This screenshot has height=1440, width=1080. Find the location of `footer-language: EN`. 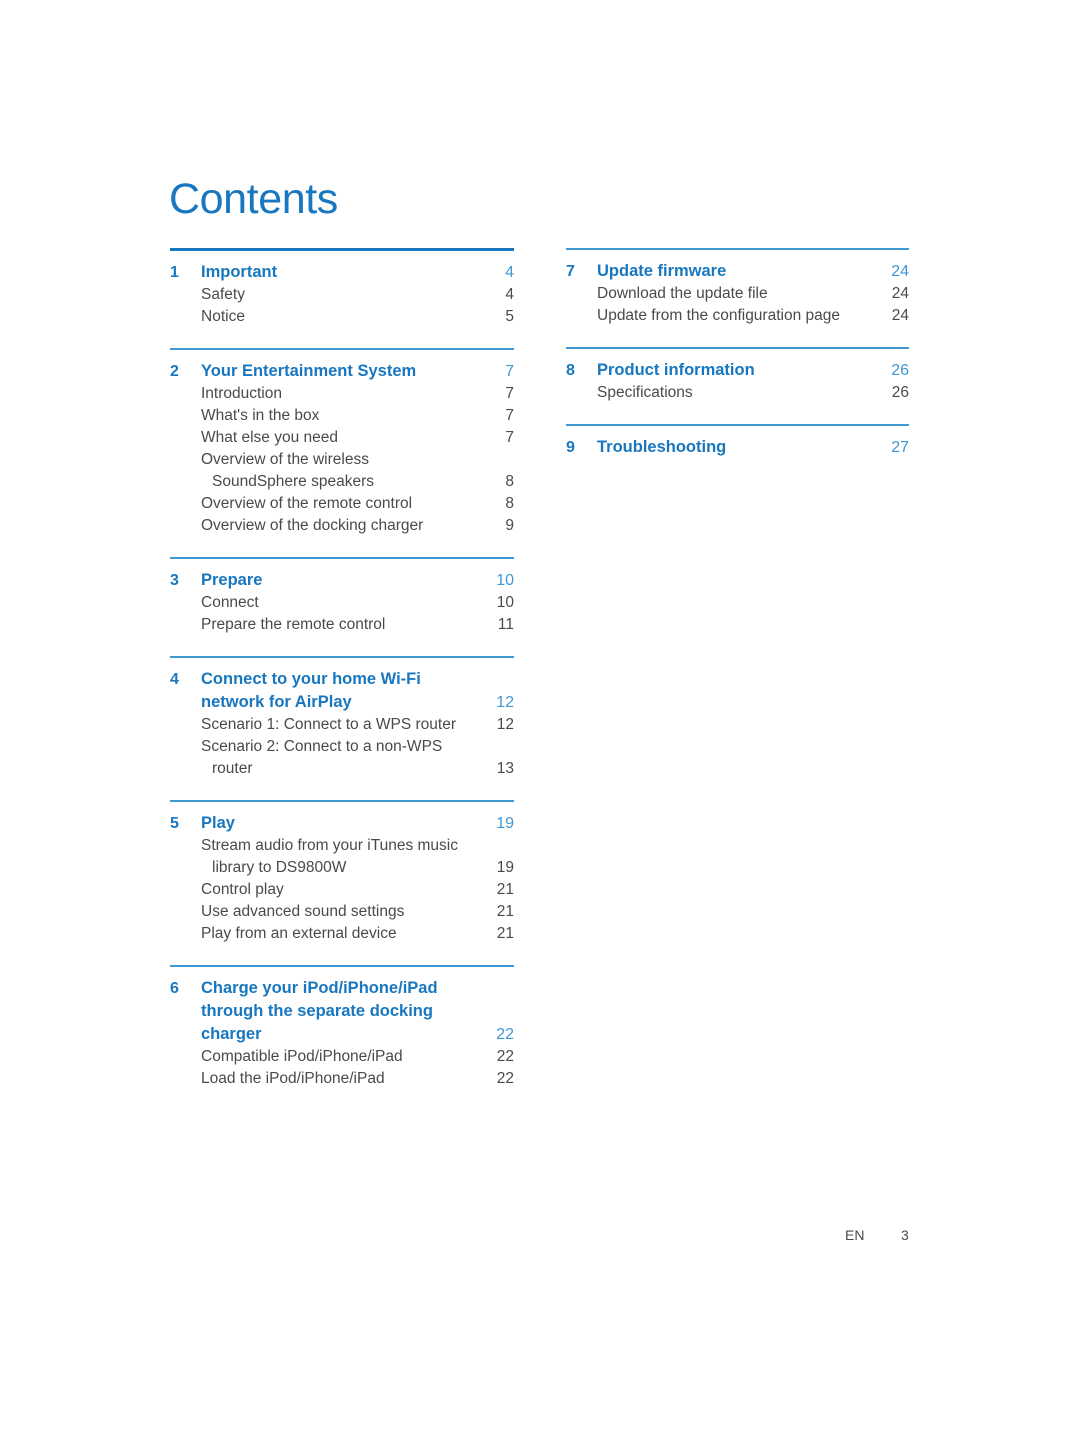

footer-language: EN is located at coordinates (855, 1235).